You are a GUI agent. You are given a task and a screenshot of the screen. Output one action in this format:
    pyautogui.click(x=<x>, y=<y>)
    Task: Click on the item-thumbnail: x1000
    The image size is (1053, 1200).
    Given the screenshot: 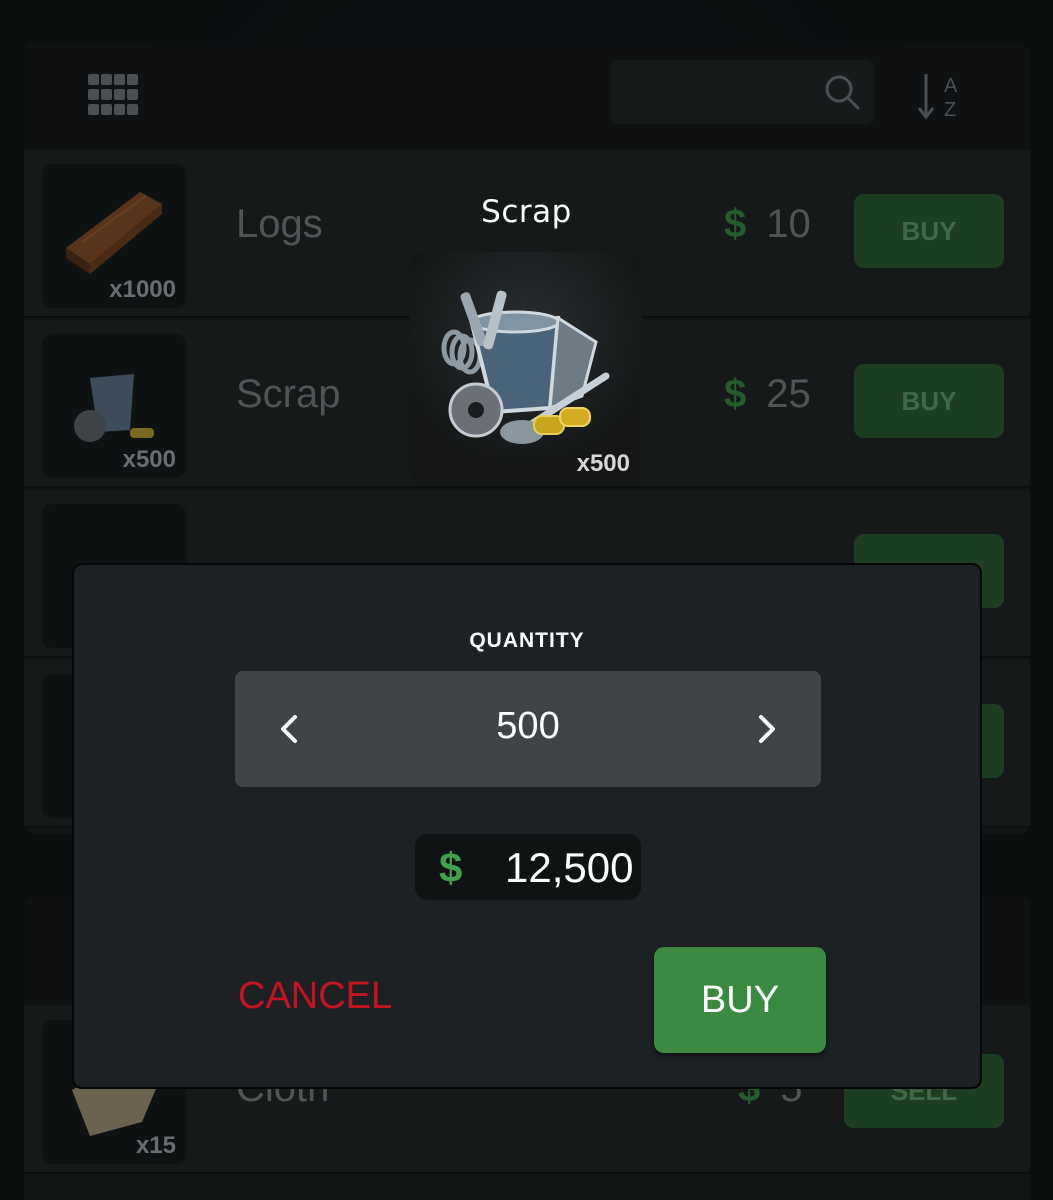 What is the action you would take?
    pyautogui.click(x=114, y=236)
    